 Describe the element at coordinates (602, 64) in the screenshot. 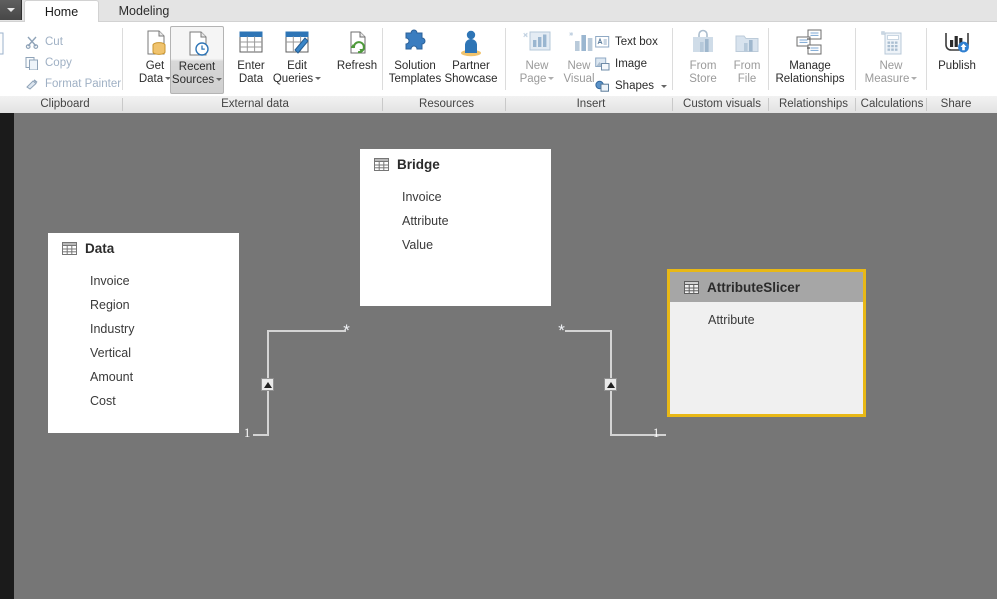

I see `image-icon` at that location.